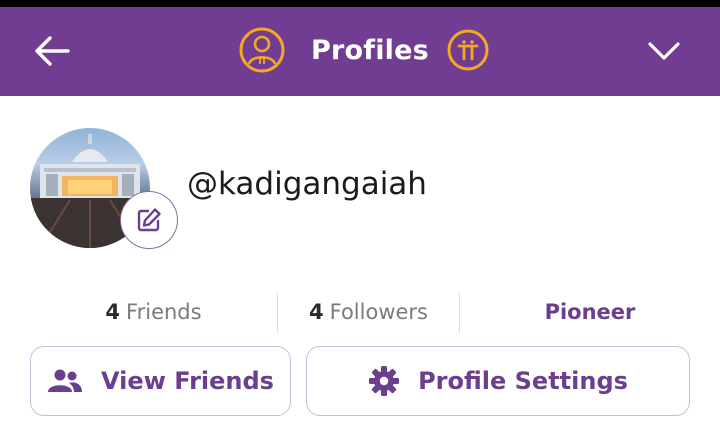  I want to click on followers-count: 4, so click(316, 312).